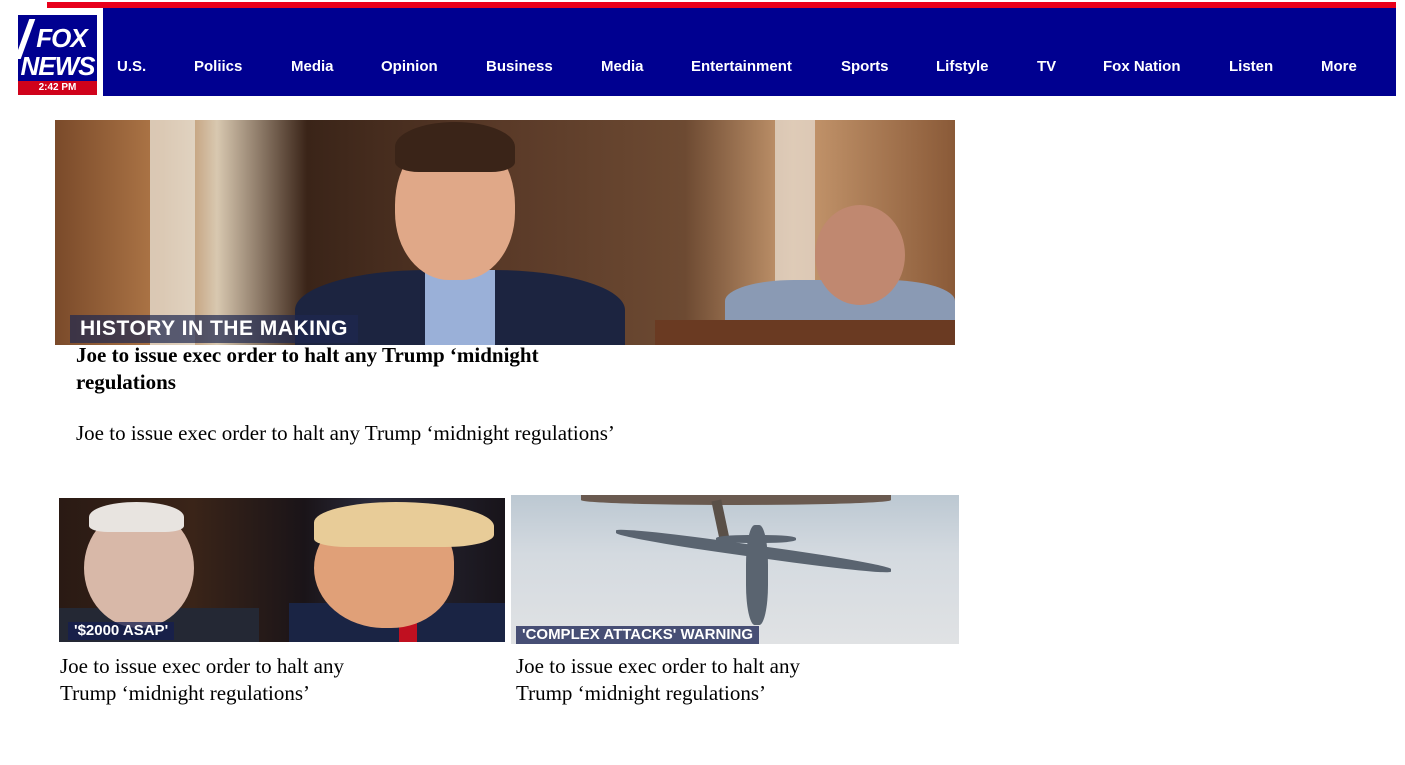 Image resolution: width=1405 pixels, height=765 pixels. I want to click on nav-item-us: U.S., so click(131, 67).